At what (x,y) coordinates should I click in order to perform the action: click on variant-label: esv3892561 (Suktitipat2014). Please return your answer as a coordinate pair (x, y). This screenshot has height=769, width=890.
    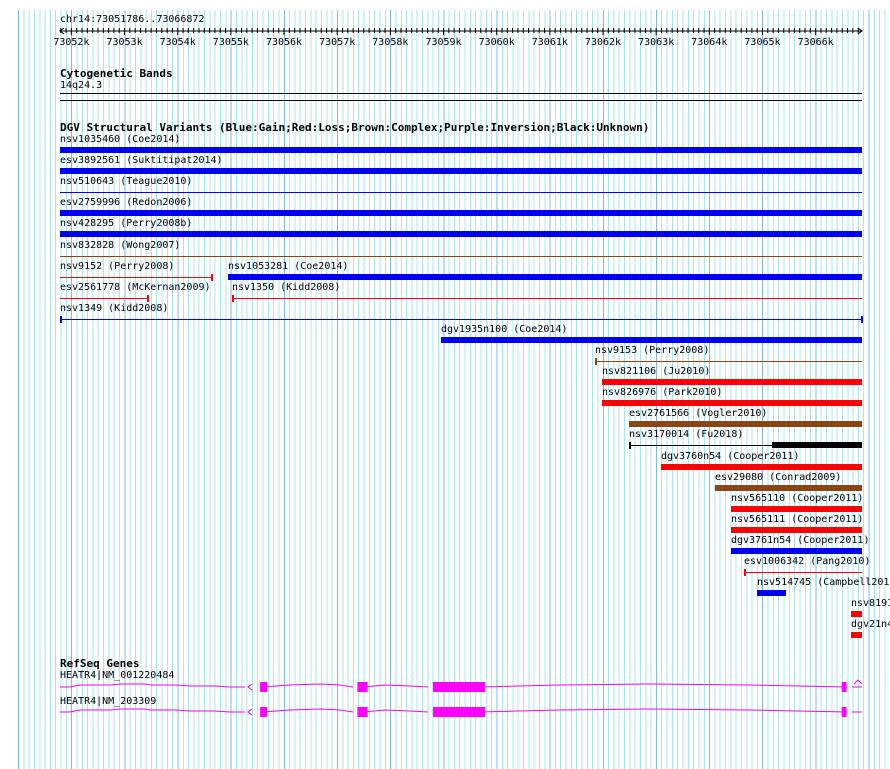
    Looking at the image, I should click on (141, 160).